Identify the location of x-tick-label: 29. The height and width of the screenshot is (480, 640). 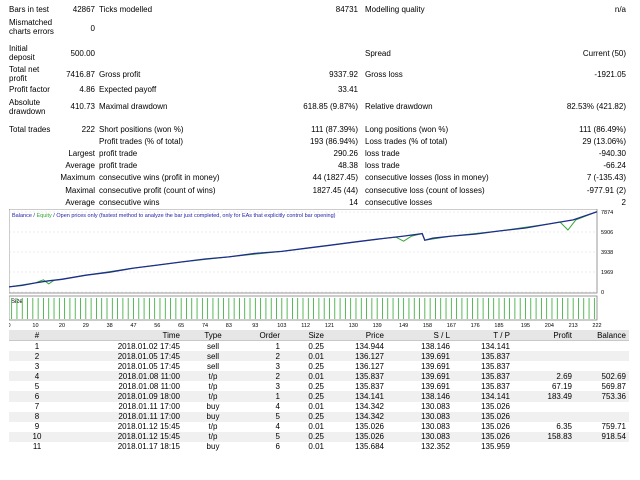
(86, 326).